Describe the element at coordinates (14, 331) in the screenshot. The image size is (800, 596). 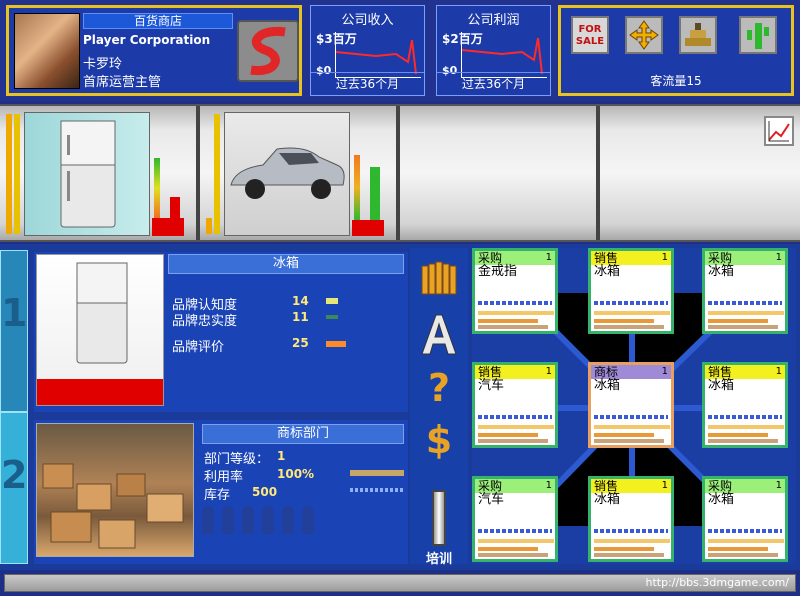
I see `tab-1: 1` at that location.